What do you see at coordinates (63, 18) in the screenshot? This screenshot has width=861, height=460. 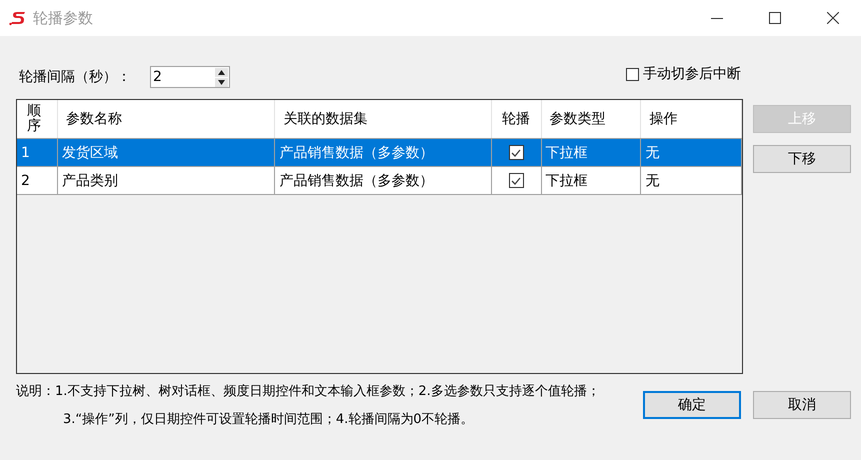 I see `window-title: 轮播参数` at bounding box center [63, 18].